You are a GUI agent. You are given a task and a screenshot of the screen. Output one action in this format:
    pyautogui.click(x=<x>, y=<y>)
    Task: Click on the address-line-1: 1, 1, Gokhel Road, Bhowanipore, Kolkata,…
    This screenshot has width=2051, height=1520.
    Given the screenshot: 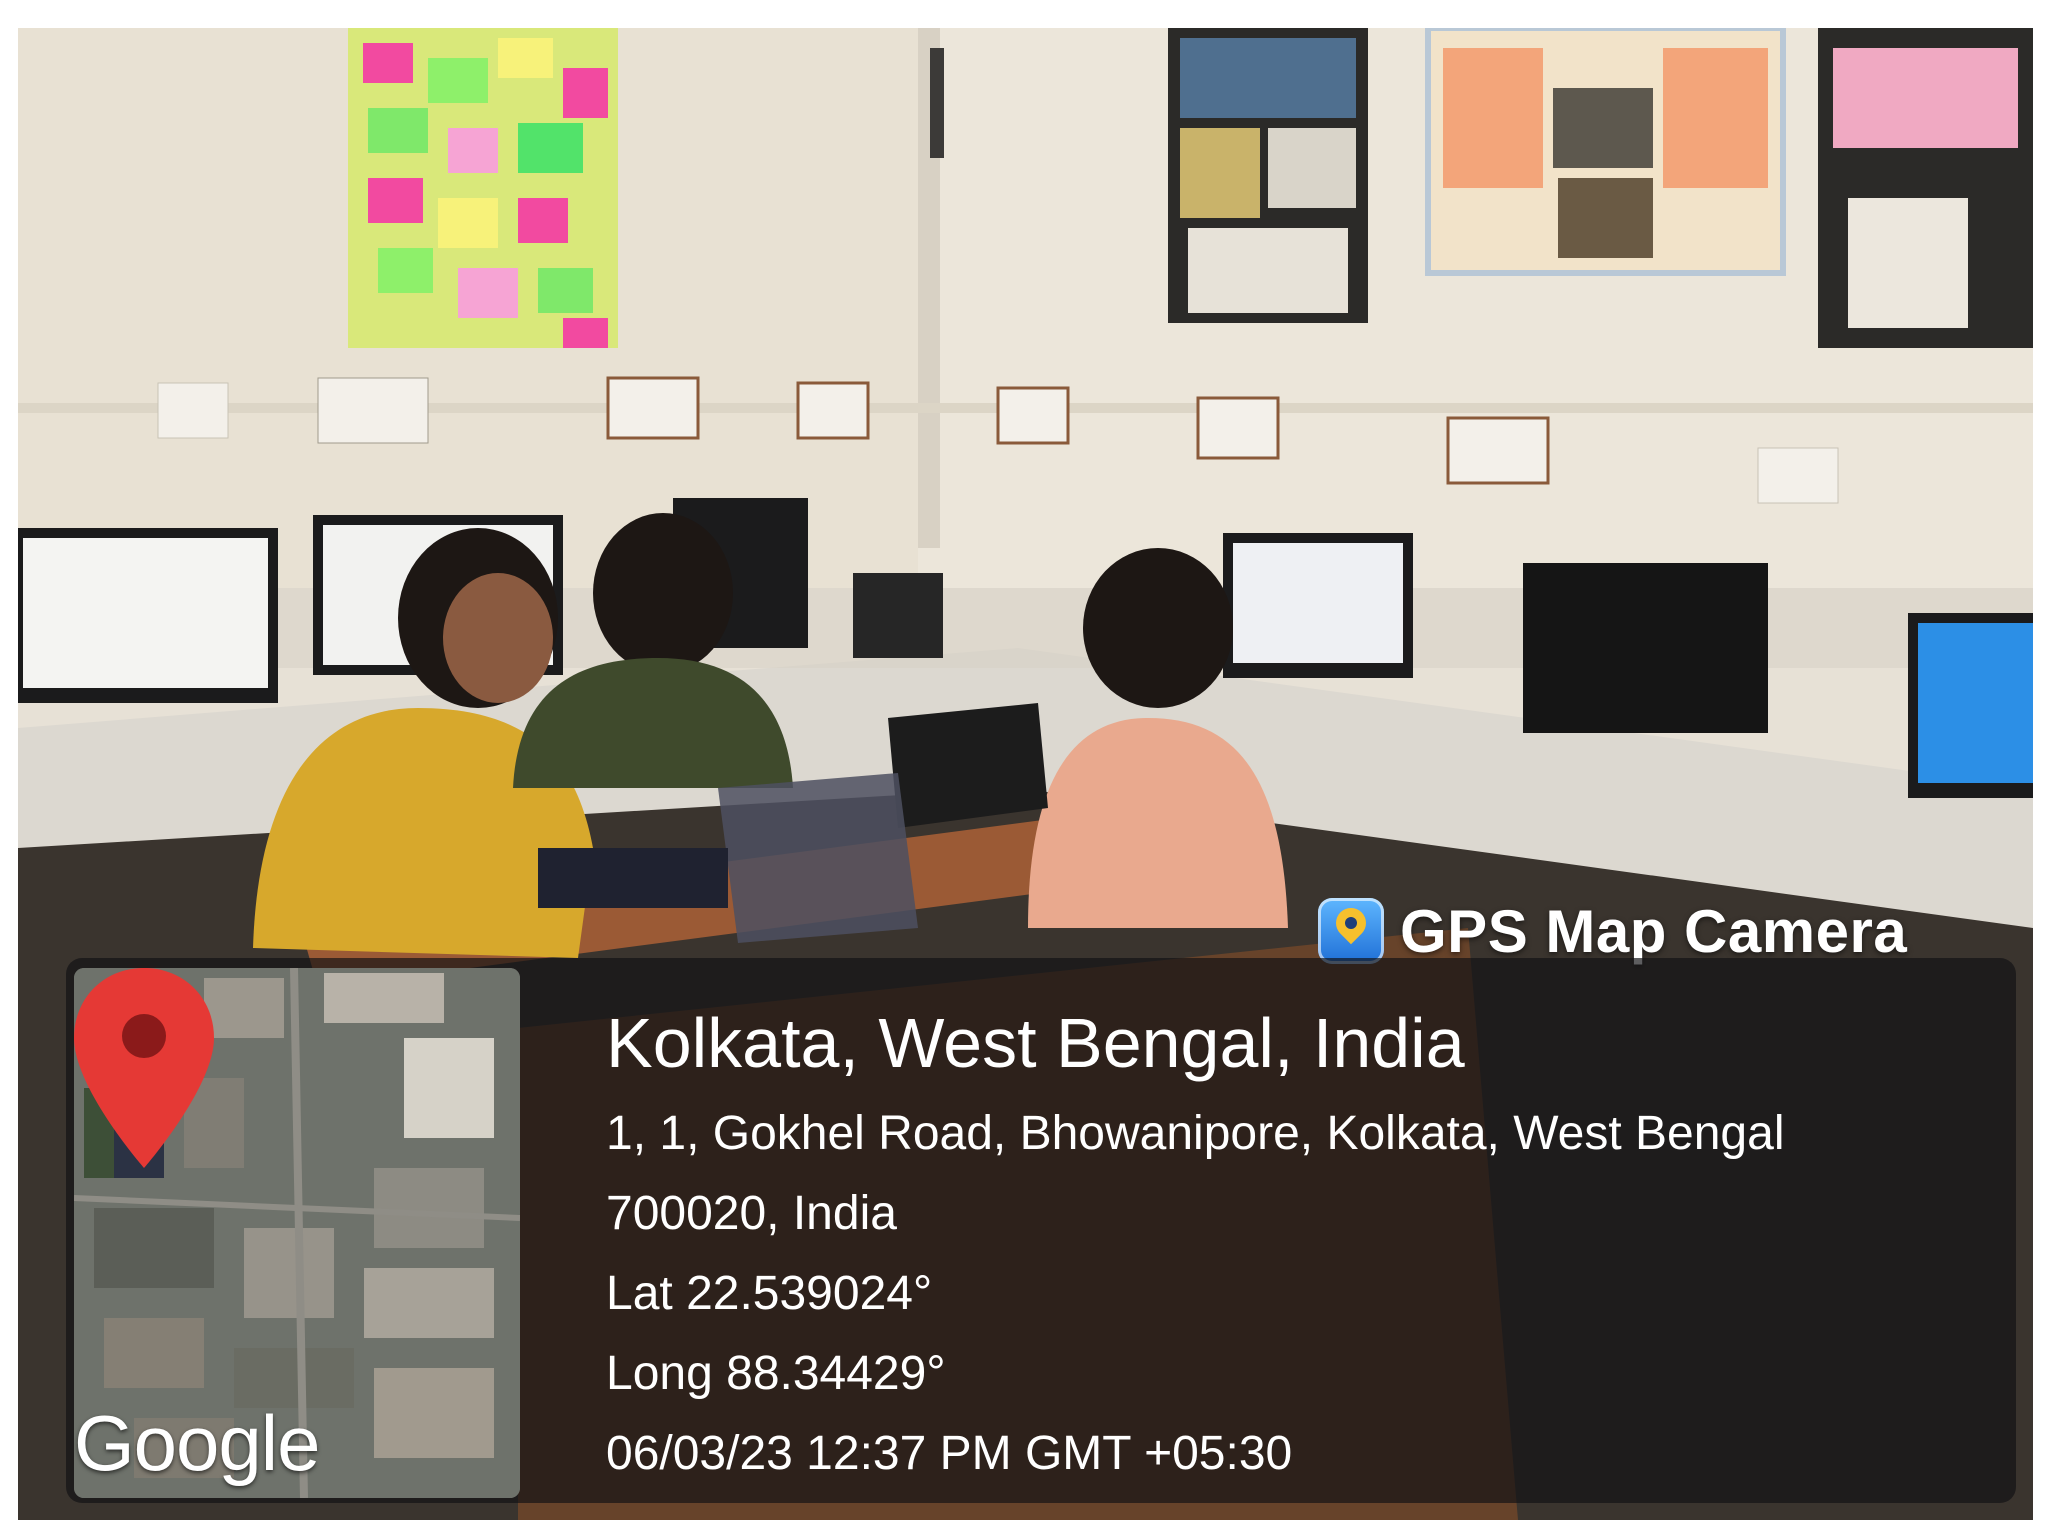 What is the action you would take?
    pyautogui.click(x=1195, y=1133)
    